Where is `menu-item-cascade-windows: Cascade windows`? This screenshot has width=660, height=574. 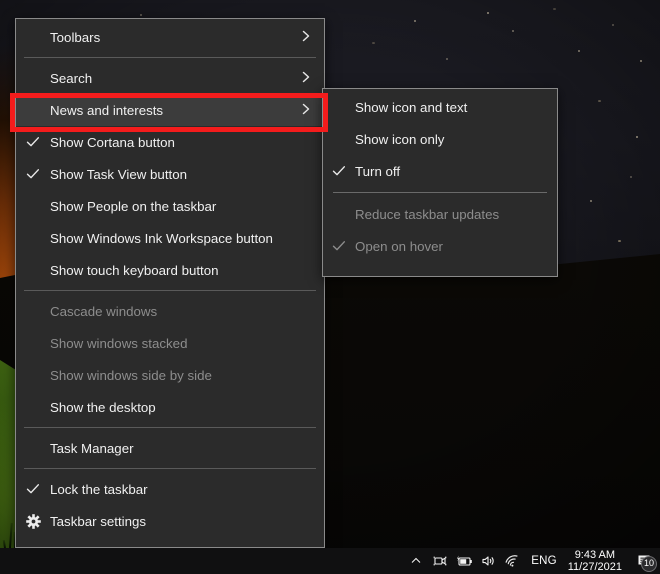 menu-item-cascade-windows: Cascade windows is located at coordinates (170, 311).